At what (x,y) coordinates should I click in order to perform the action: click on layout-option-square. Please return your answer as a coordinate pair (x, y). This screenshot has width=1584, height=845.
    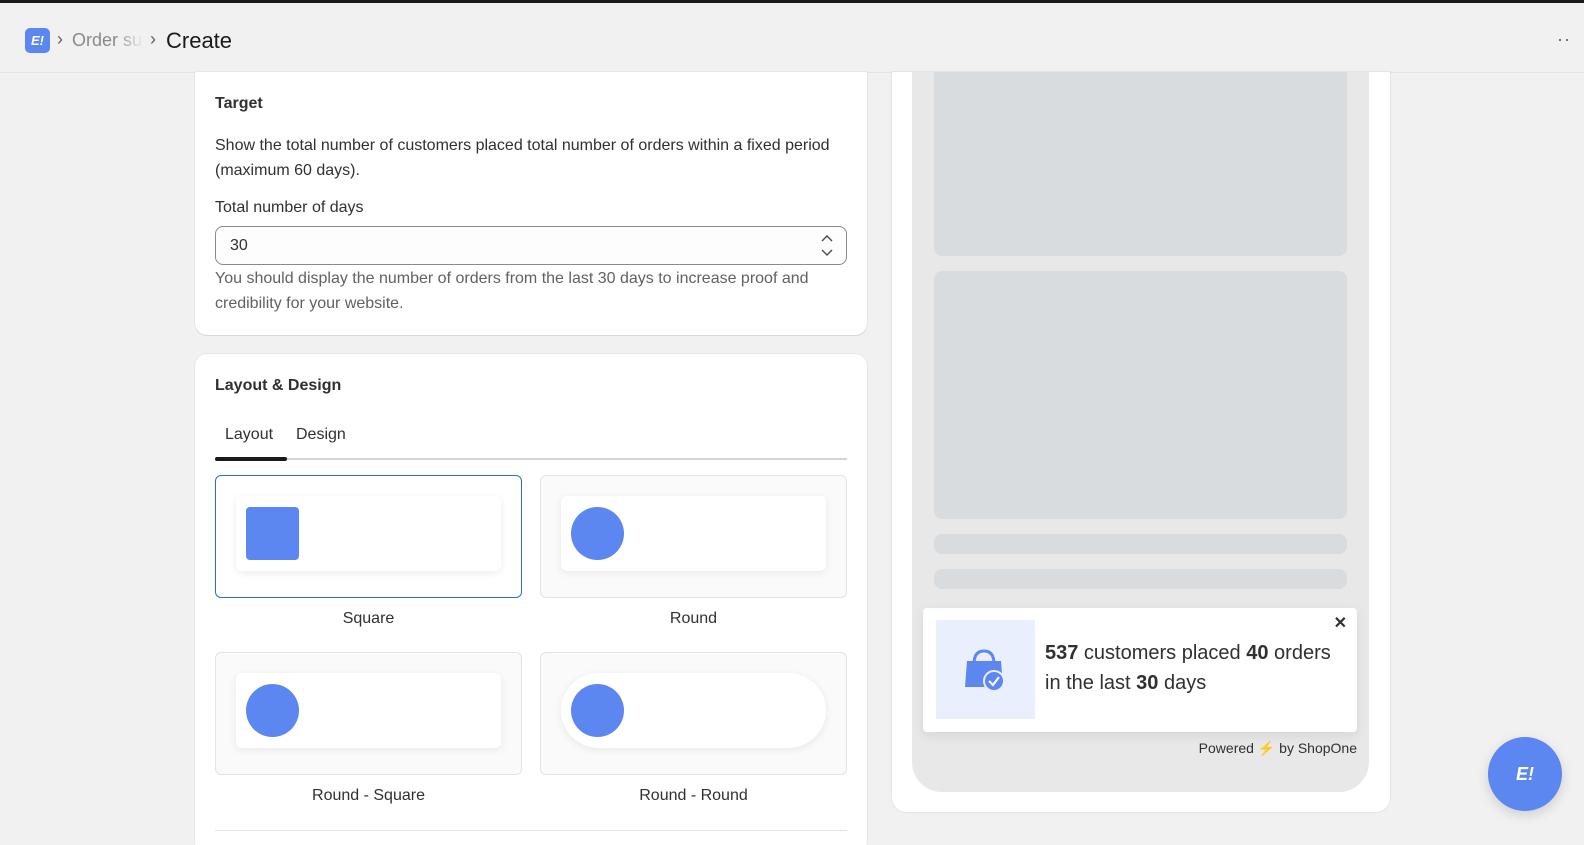
    Looking at the image, I should click on (368, 536).